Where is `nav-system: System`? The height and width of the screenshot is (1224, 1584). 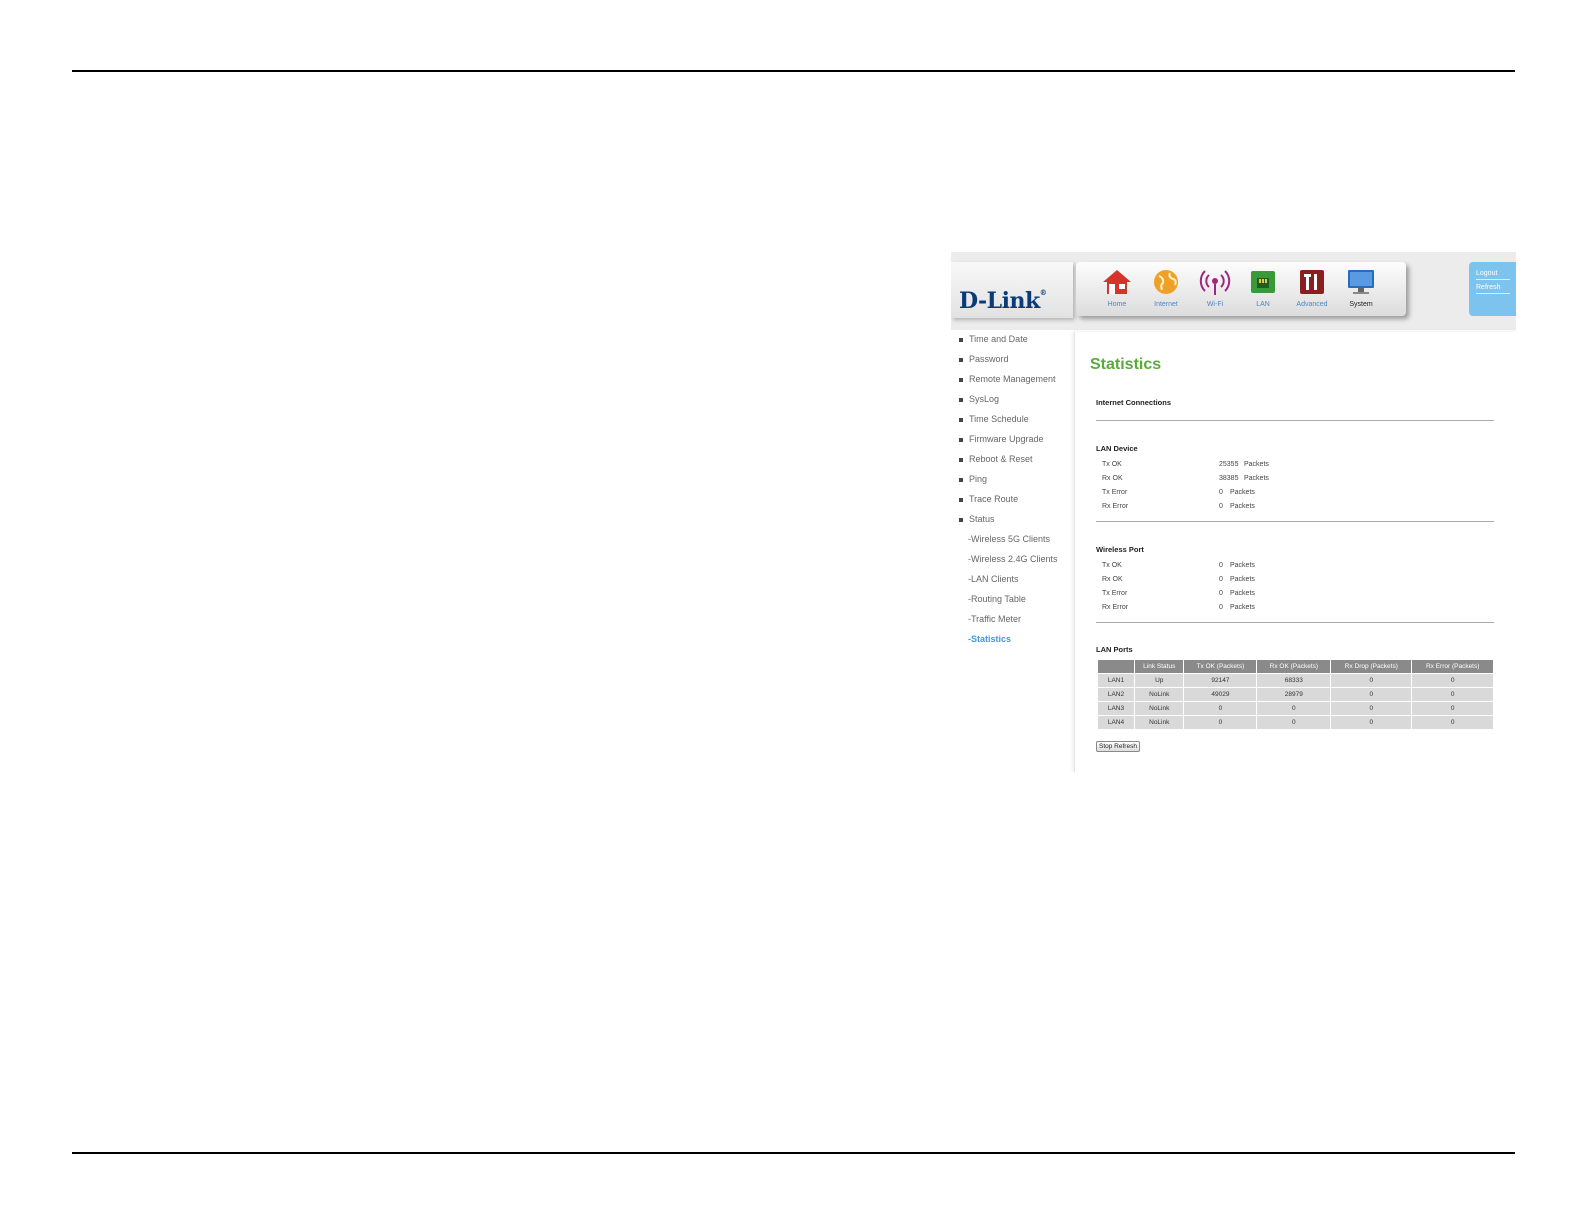 nav-system: System is located at coordinates (1361, 291).